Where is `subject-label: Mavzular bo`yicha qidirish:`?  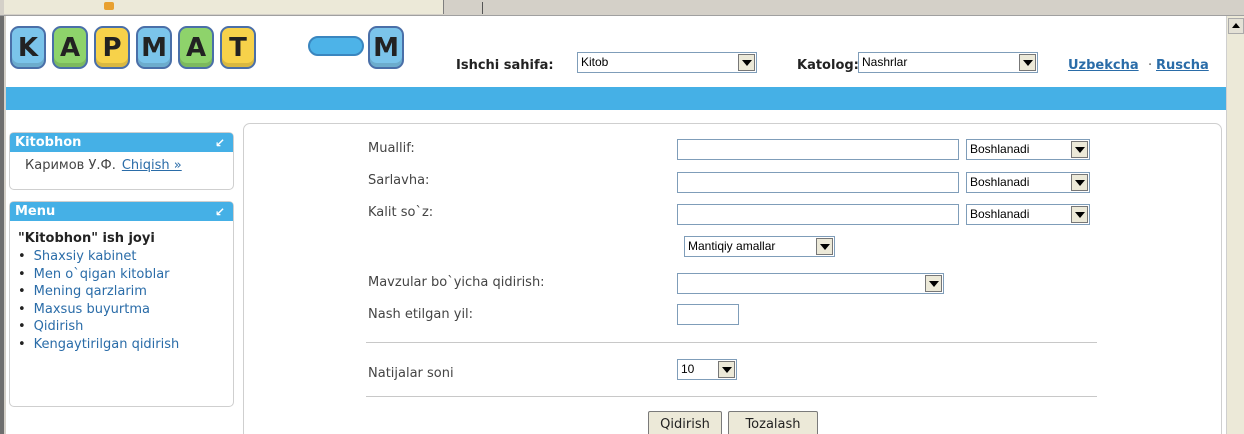 subject-label: Mavzular bo`yicha qidirish: is located at coordinates (456, 282).